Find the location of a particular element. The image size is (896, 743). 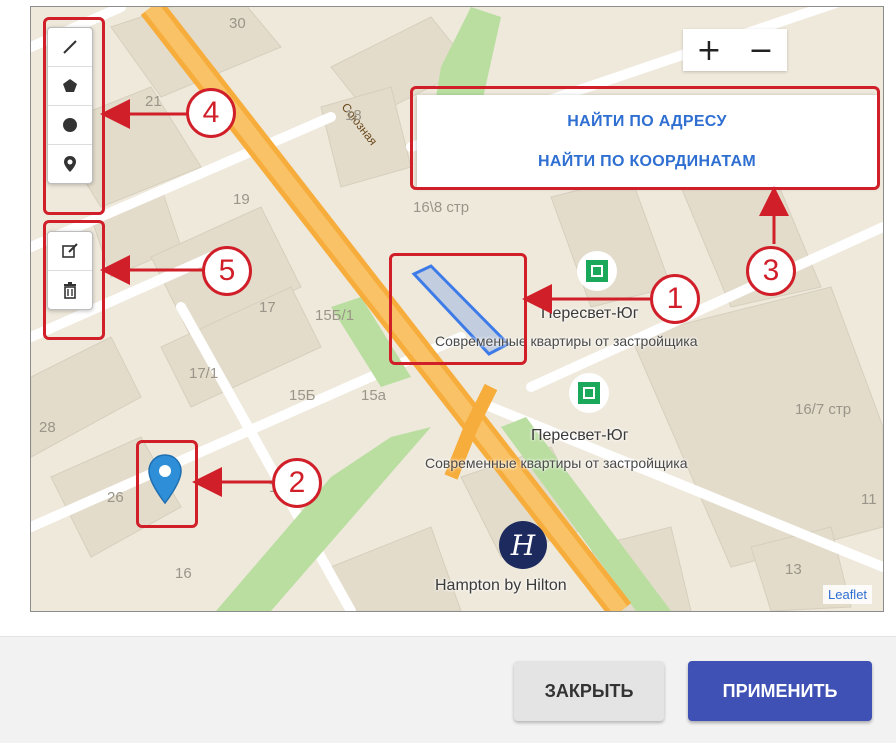

hotel-name: Hampton by Hilton is located at coordinates (501, 585).